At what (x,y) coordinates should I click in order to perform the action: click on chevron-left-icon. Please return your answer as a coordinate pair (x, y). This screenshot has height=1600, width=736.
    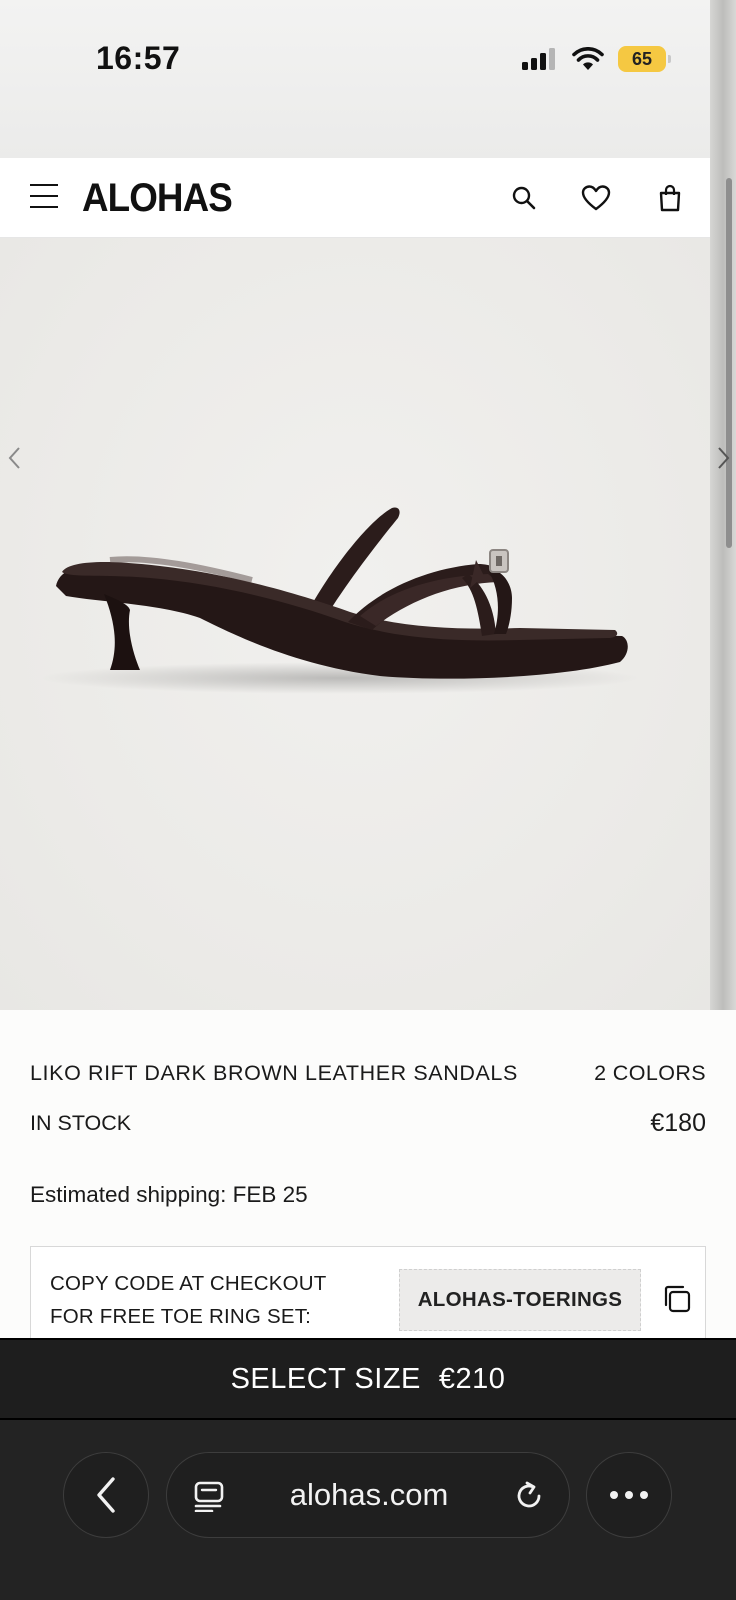
    Looking at the image, I should click on (106, 1495).